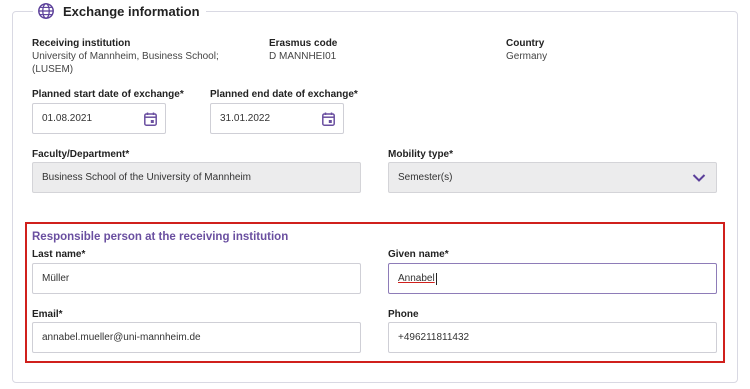 The width and height of the screenshot is (750, 389). Describe the element at coordinates (552, 337) in the screenshot. I see `phone-field: +496211811432` at that location.